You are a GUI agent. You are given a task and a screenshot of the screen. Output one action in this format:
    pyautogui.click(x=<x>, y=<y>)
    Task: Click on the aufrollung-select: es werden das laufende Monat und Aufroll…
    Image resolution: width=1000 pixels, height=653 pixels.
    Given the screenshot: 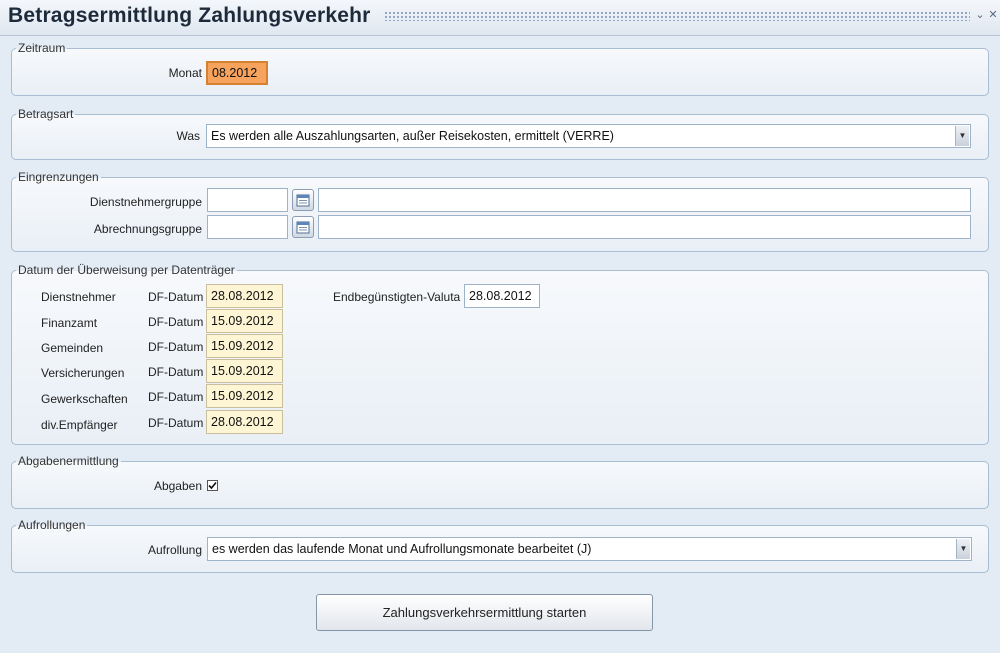 What is the action you would take?
    pyautogui.click(x=589, y=549)
    